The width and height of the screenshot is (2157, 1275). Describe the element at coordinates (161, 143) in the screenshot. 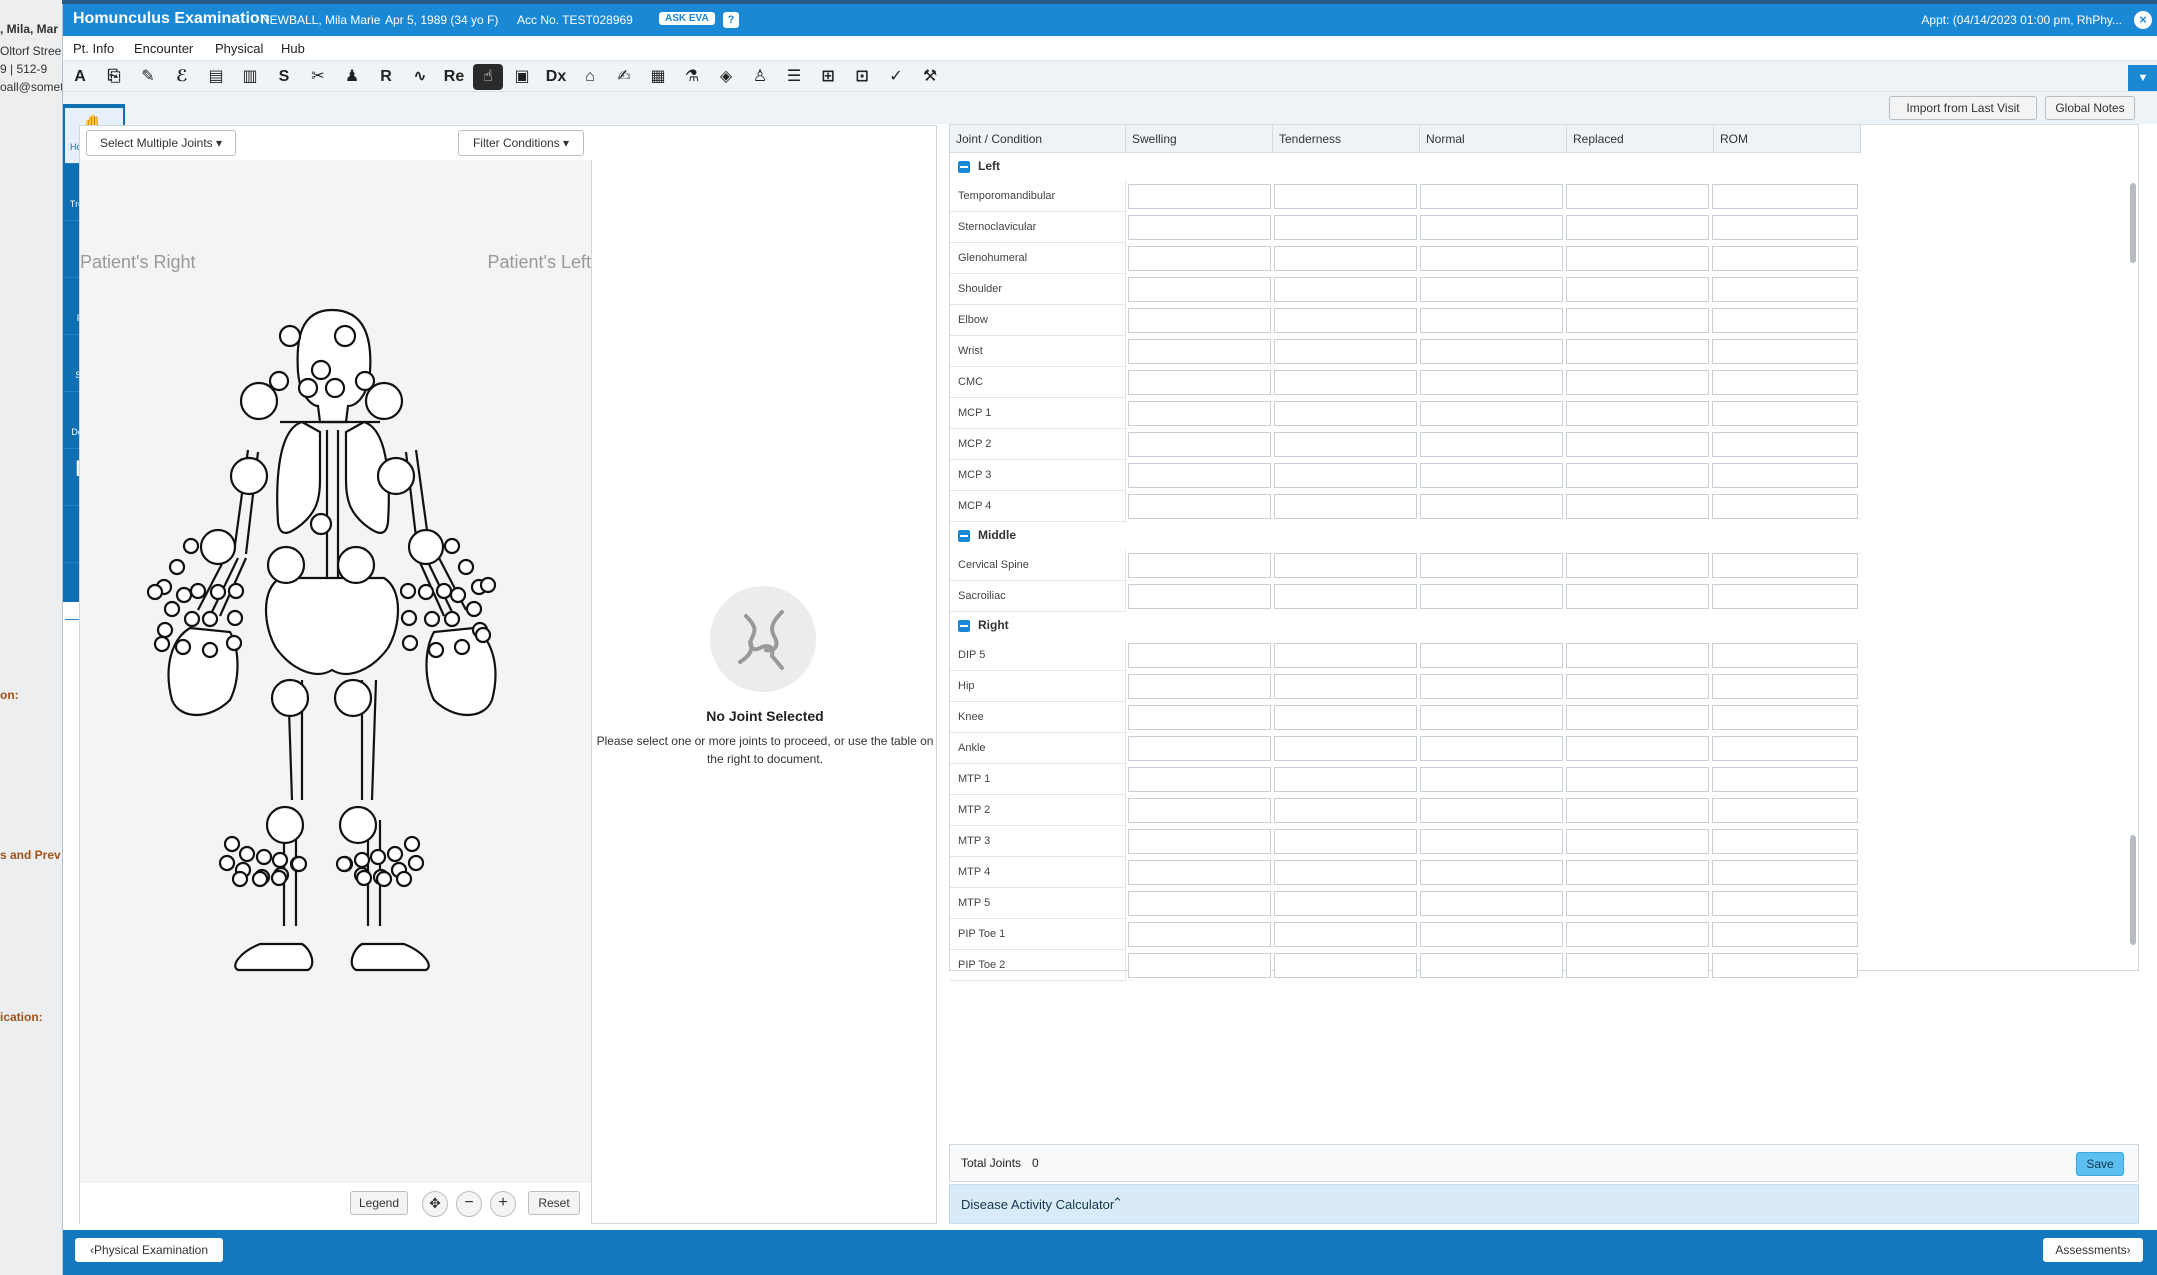

I see `select-multiple-joints-dropdown: Select Multiple Joints ▾` at that location.